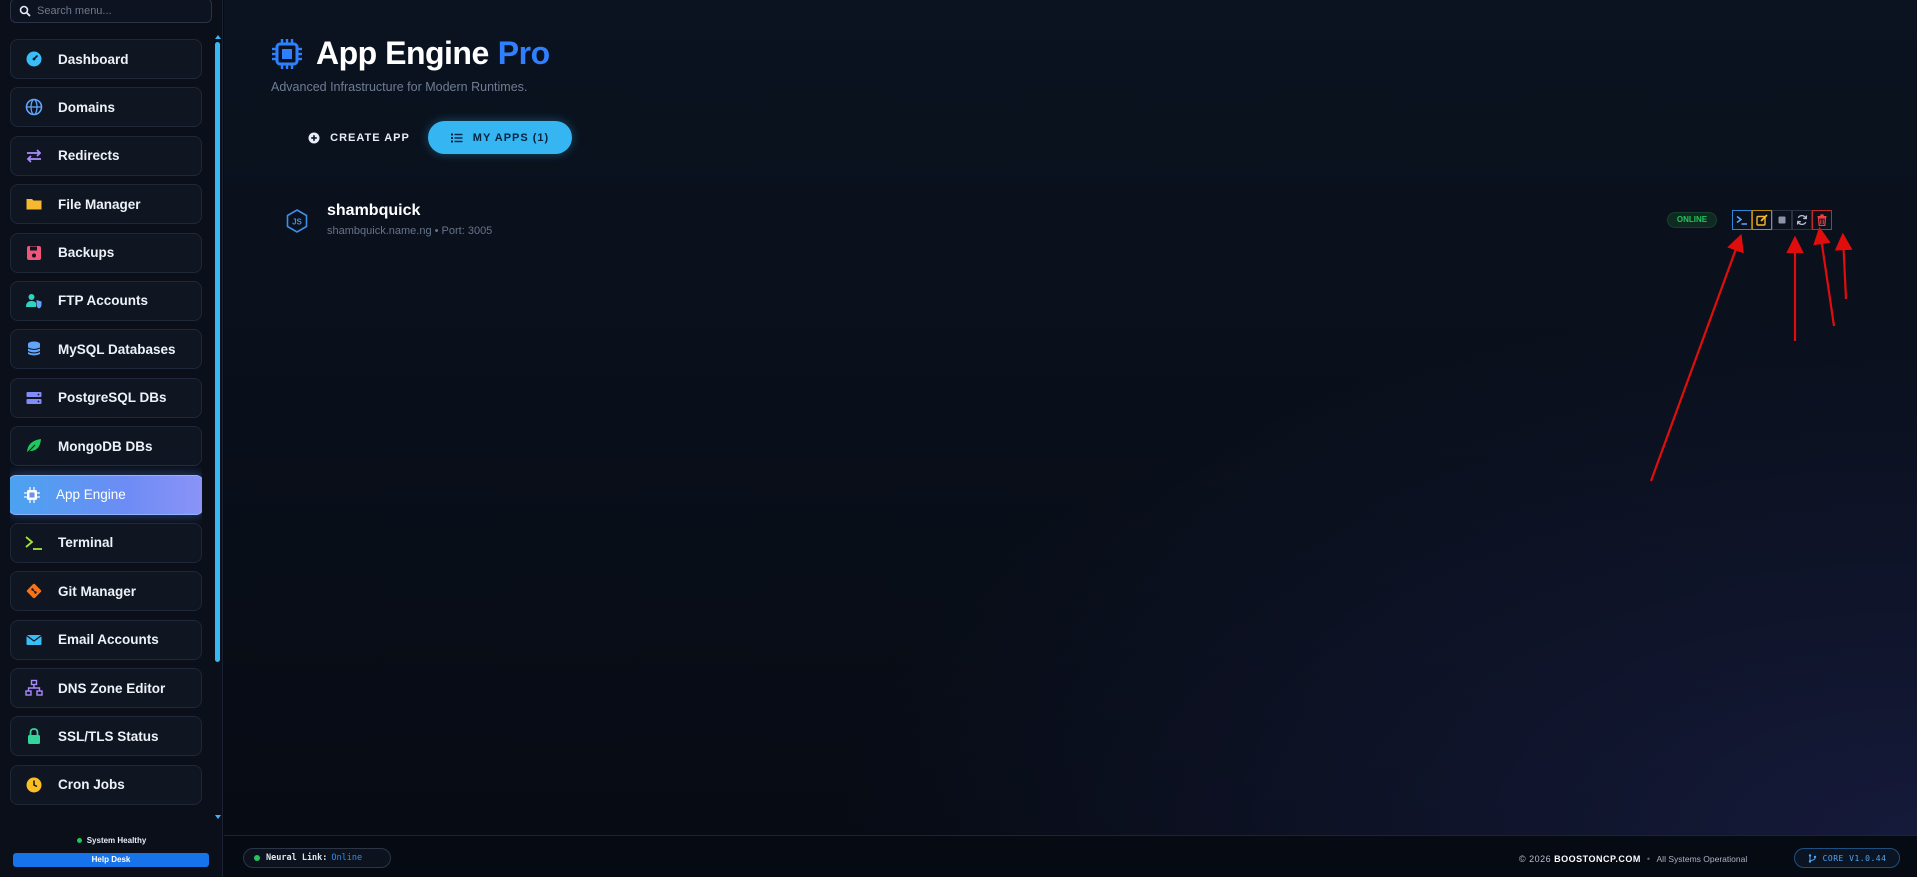 Image resolution: width=1917 pixels, height=877 pixels. Describe the element at coordinates (379, 231) in the screenshot. I see `app-domain: shambquick.name.ng` at that location.